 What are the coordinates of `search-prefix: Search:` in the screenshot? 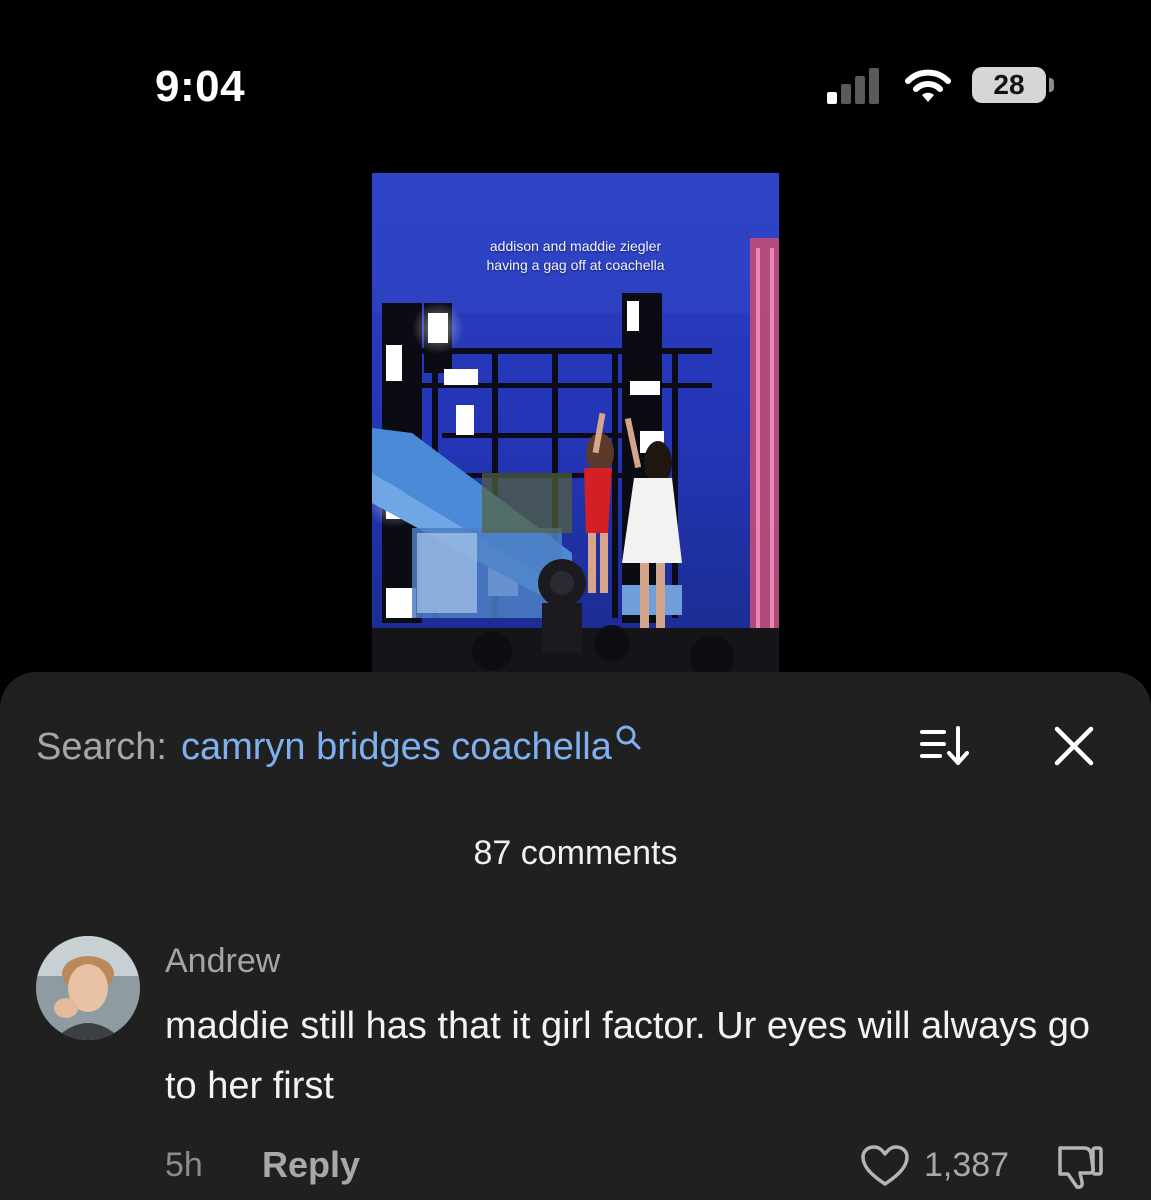 It's located at (101, 746).